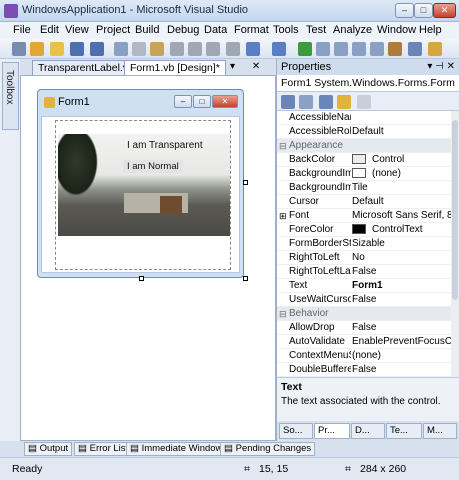 The width and height of the screenshot is (459, 480). What do you see at coordinates (195, 49) in the screenshot?
I see `uncomment-icon` at bounding box center [195, 49].